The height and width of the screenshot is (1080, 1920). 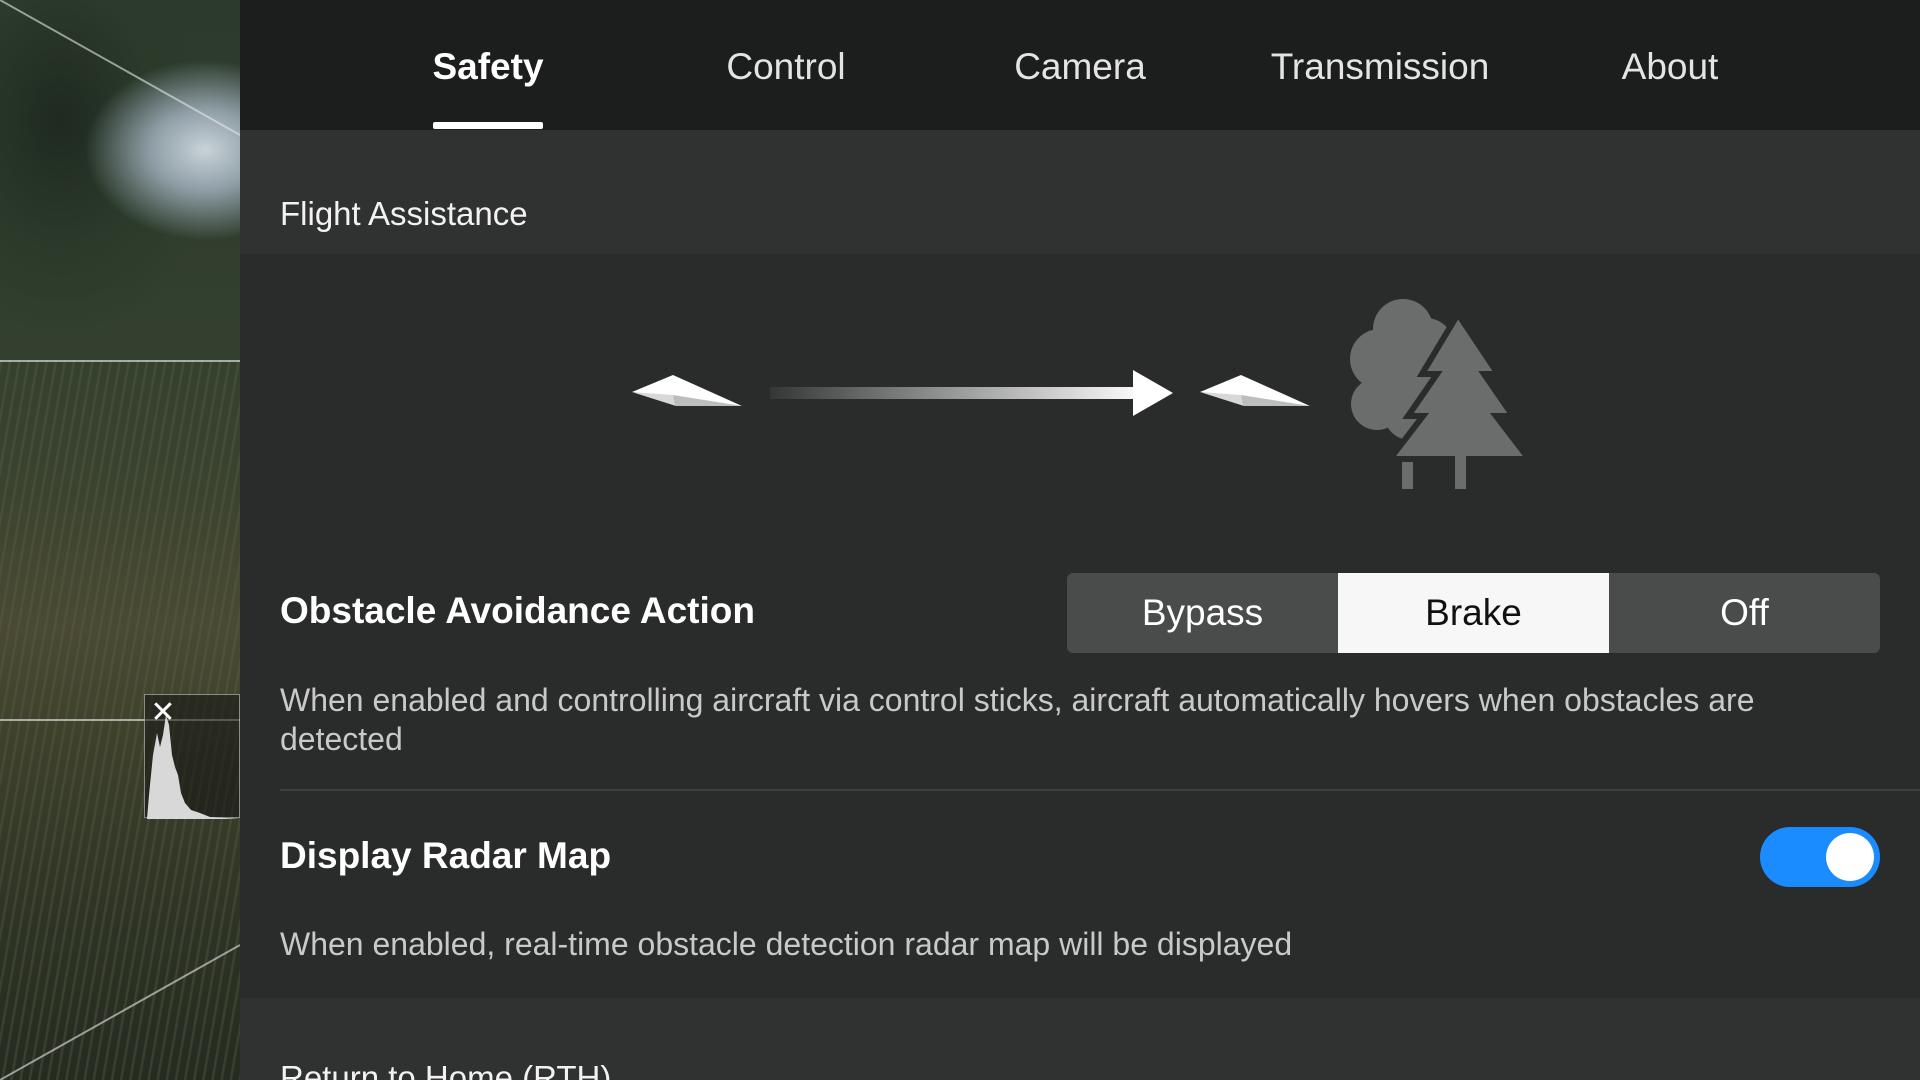 I want to click on trees-icon, so click(x=1443, y=394).